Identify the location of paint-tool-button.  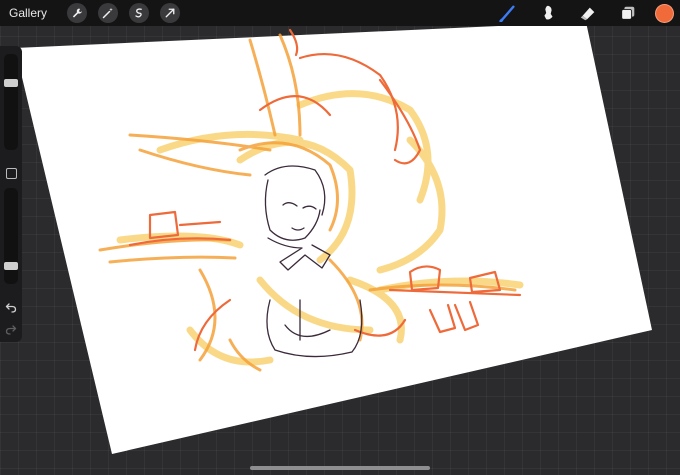
(508, 13).